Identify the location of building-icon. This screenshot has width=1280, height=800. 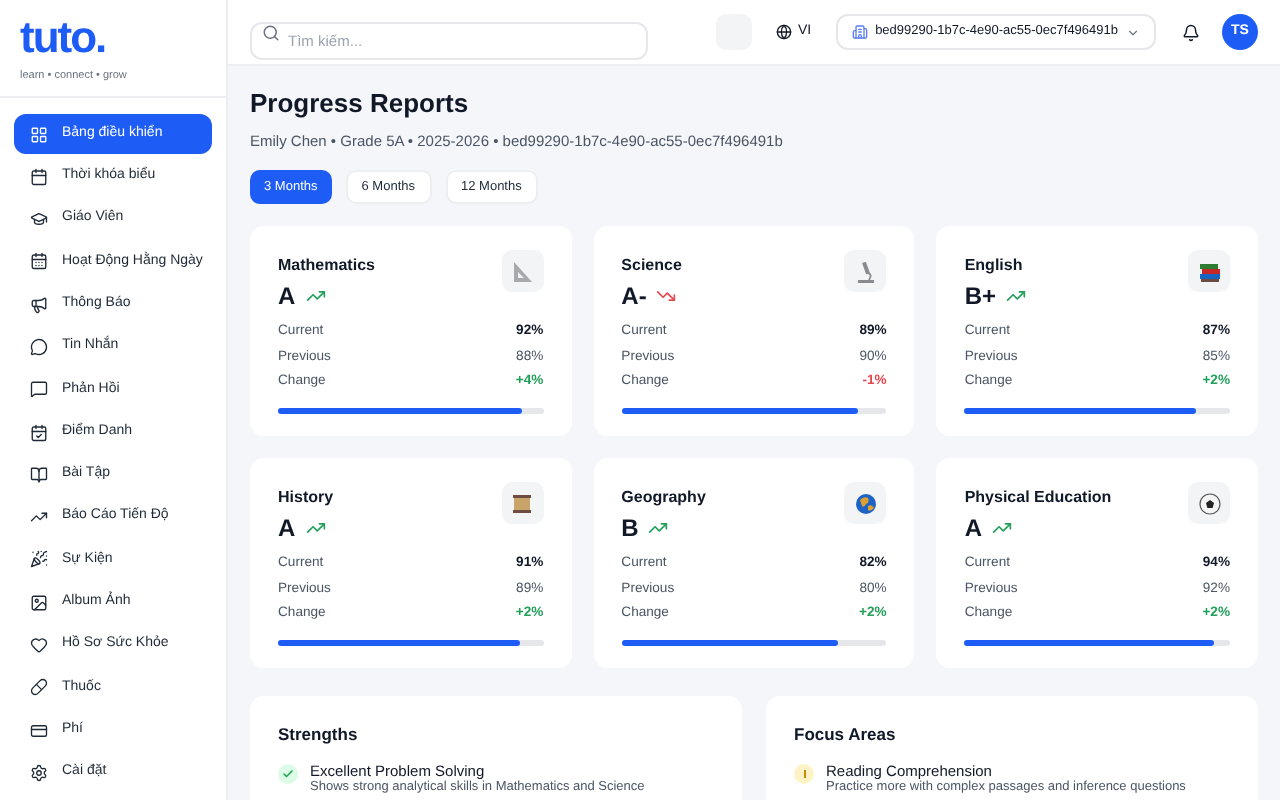
(859, 32).